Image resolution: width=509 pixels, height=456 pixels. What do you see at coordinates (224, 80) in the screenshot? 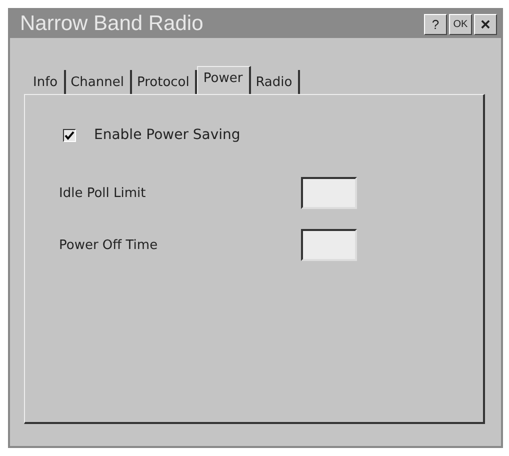
I see `tab: Power` at bounding box center [224, 80].